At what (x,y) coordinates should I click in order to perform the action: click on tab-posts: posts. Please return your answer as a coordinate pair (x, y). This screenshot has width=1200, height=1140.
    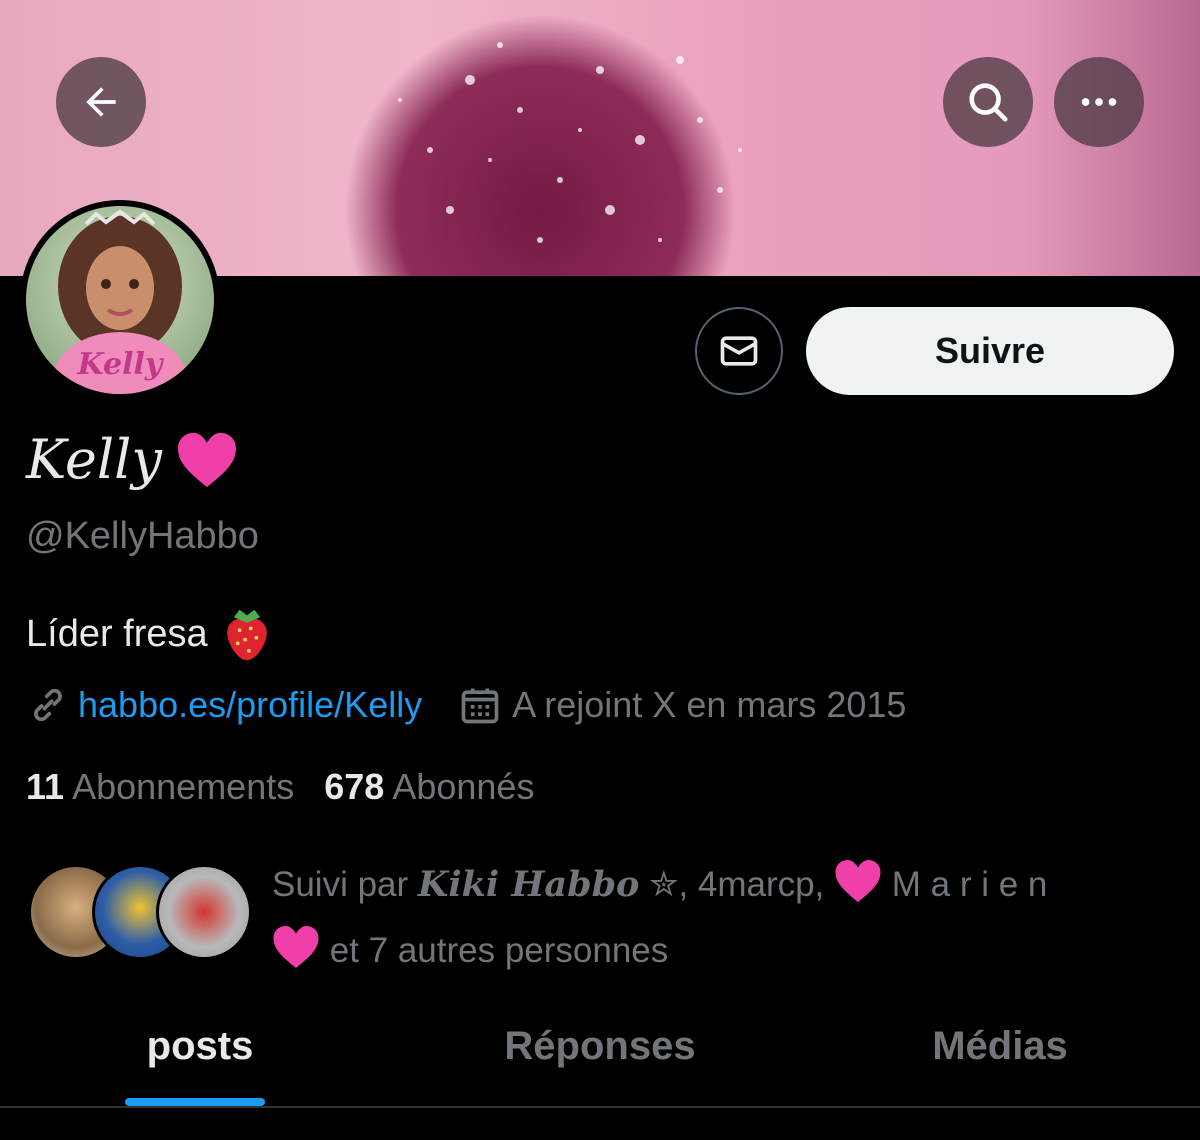
    Looking at the image, I should click on (200, 1058).